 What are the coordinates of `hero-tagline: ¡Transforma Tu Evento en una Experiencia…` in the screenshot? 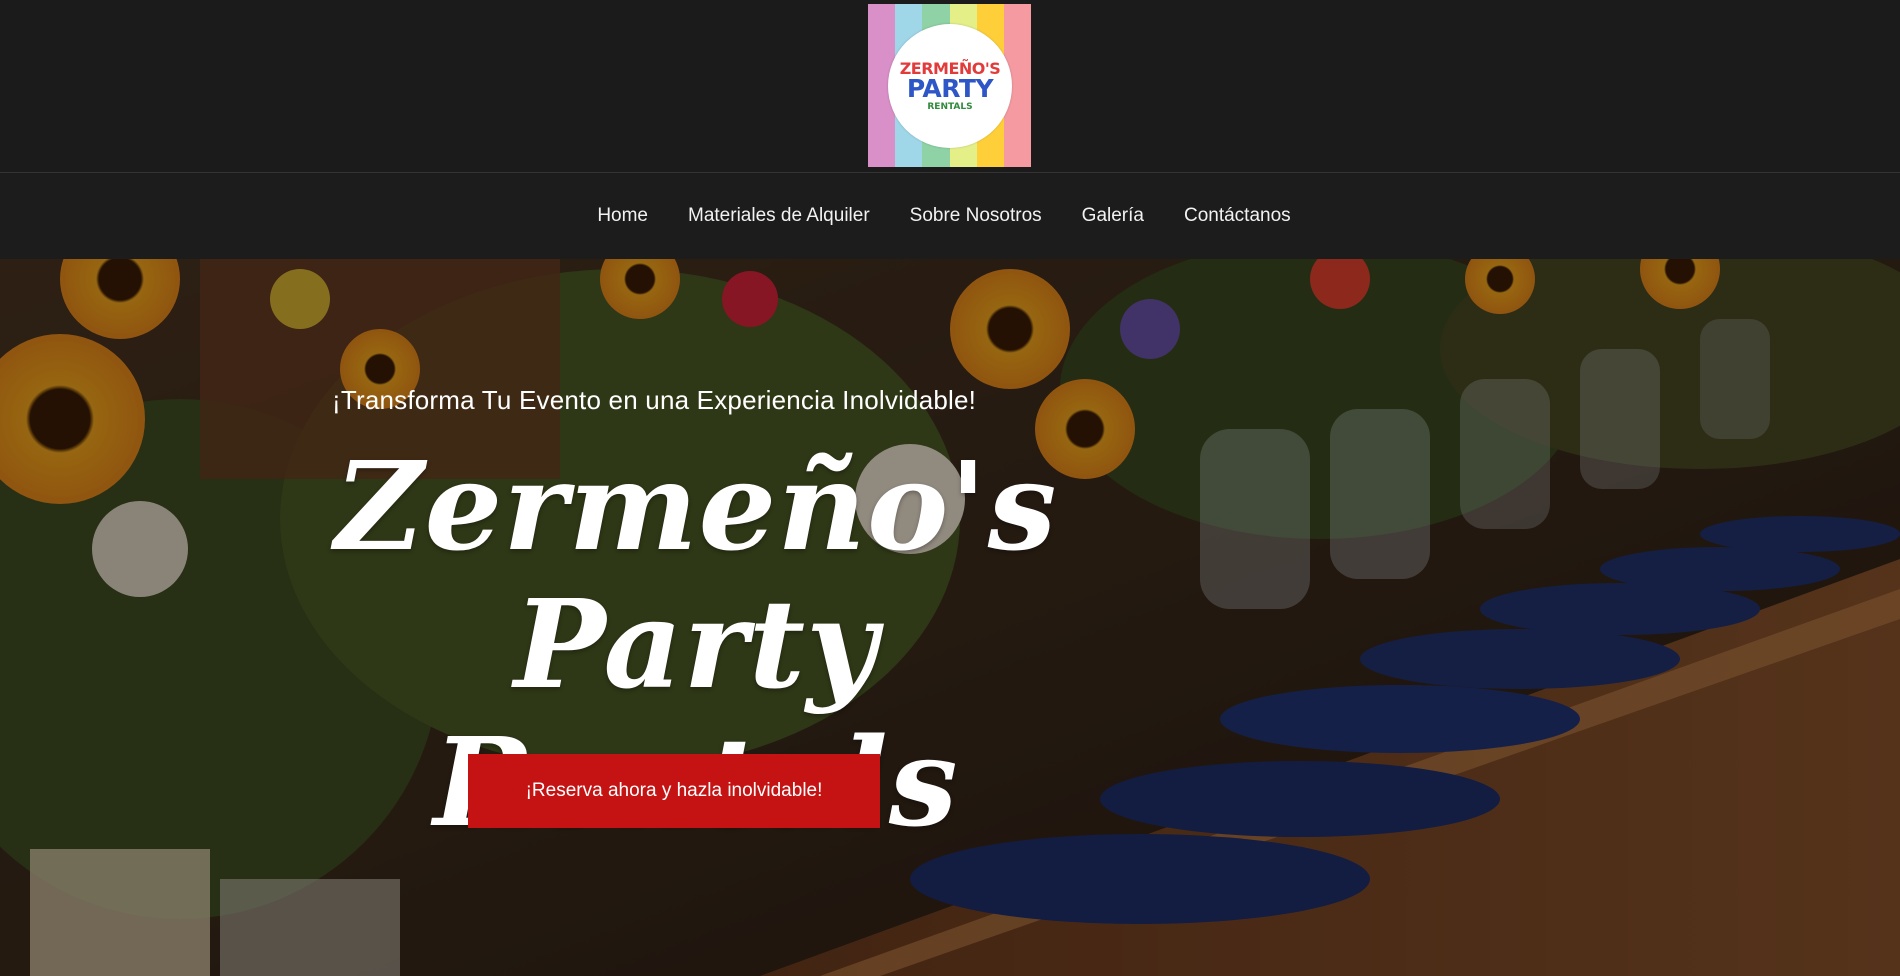 It's located at (654, 400).